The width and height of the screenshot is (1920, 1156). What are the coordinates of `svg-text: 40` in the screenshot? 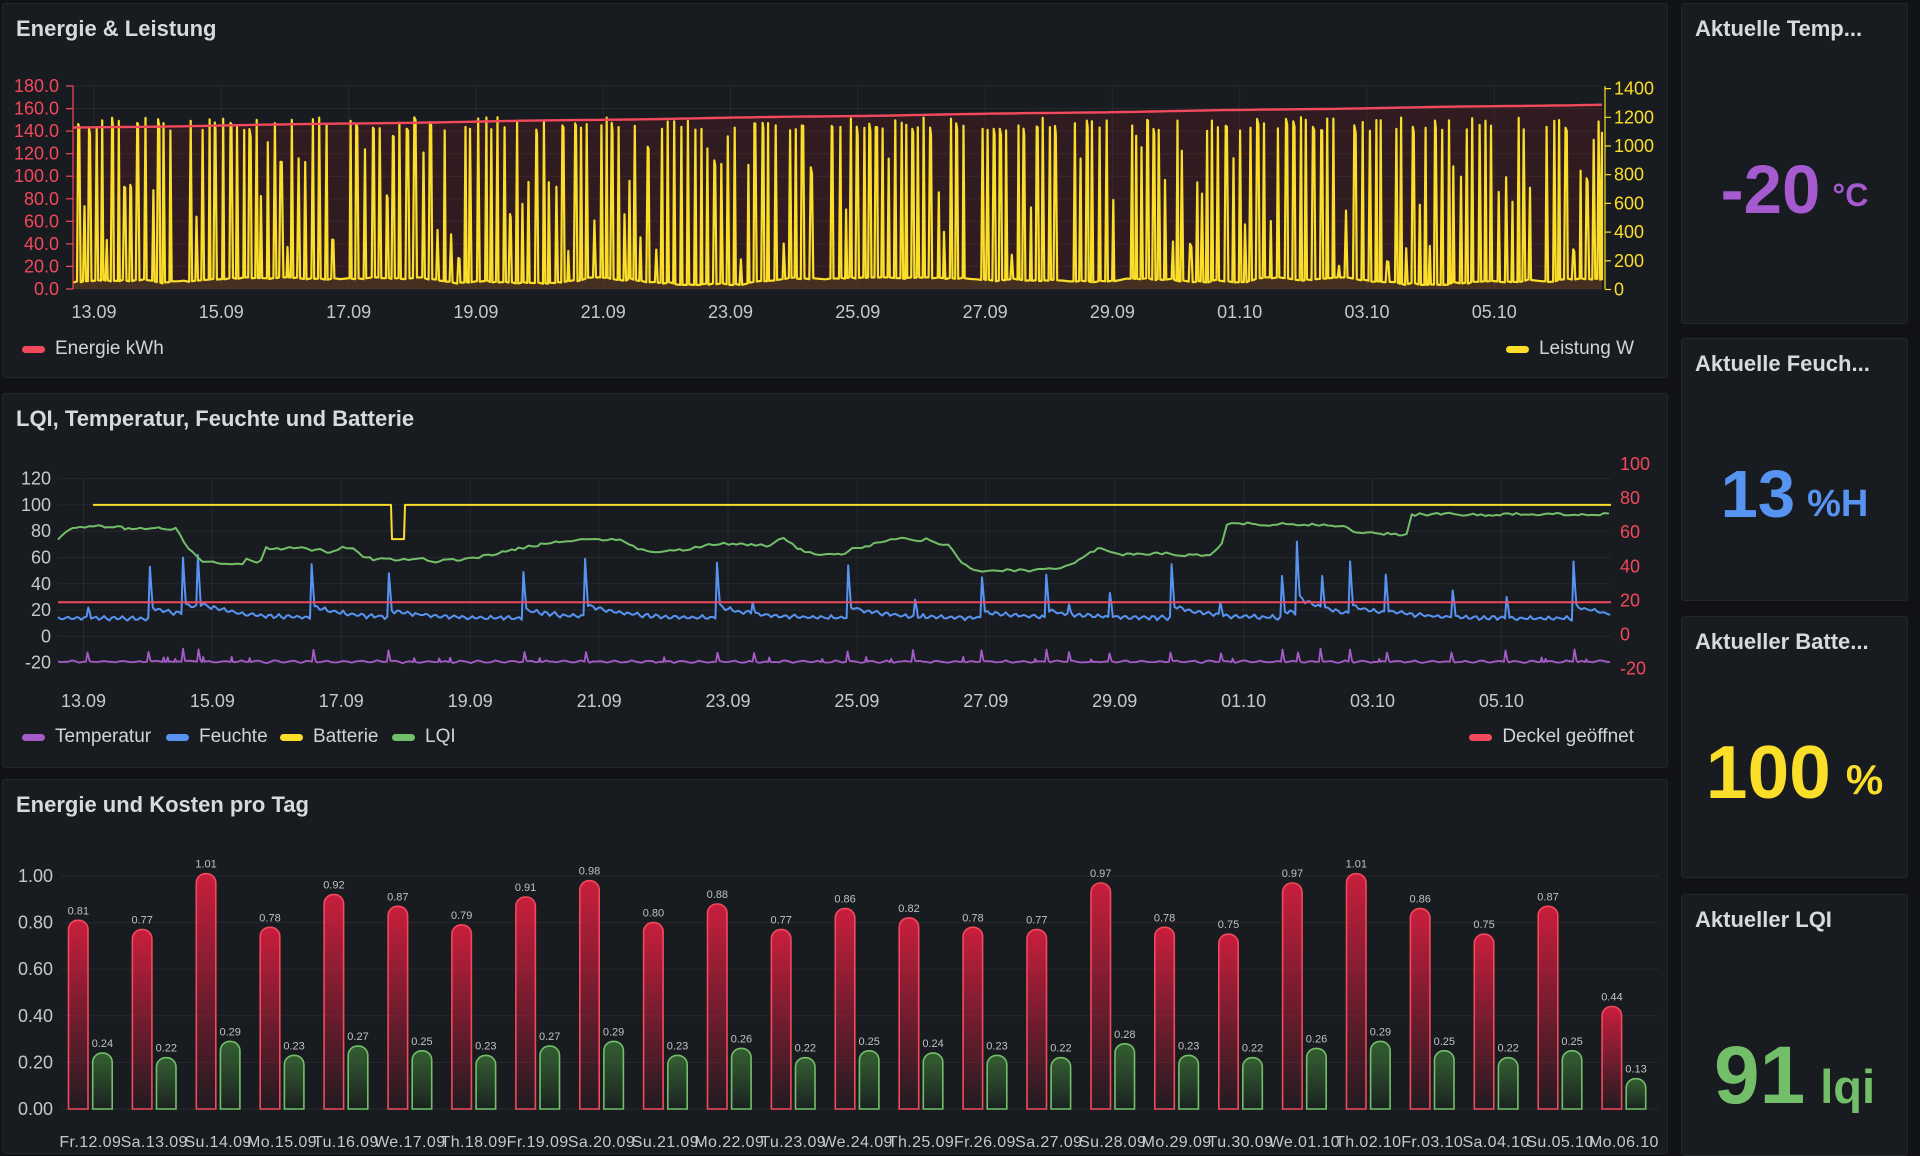 It's located at (1630, 566).